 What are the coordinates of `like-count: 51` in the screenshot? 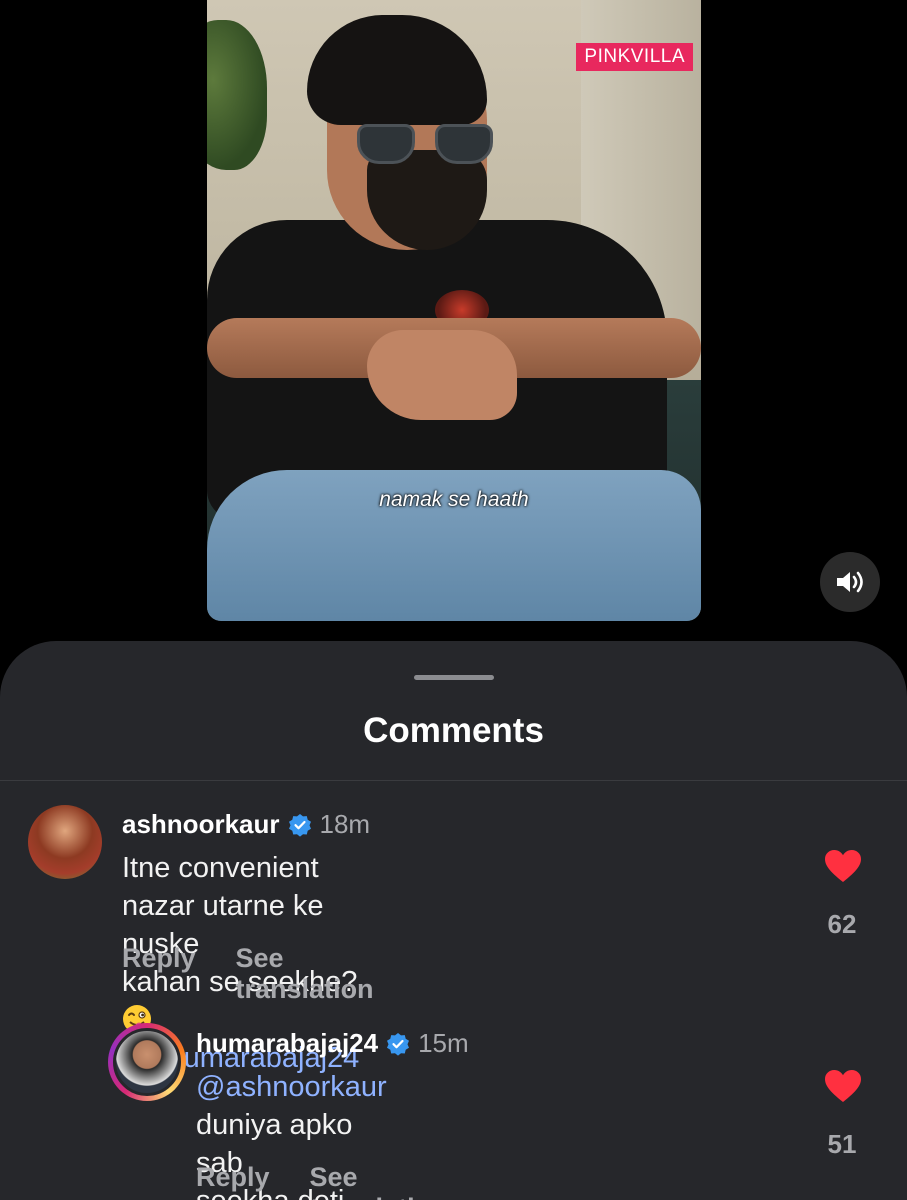 It's located at (842, 1144).